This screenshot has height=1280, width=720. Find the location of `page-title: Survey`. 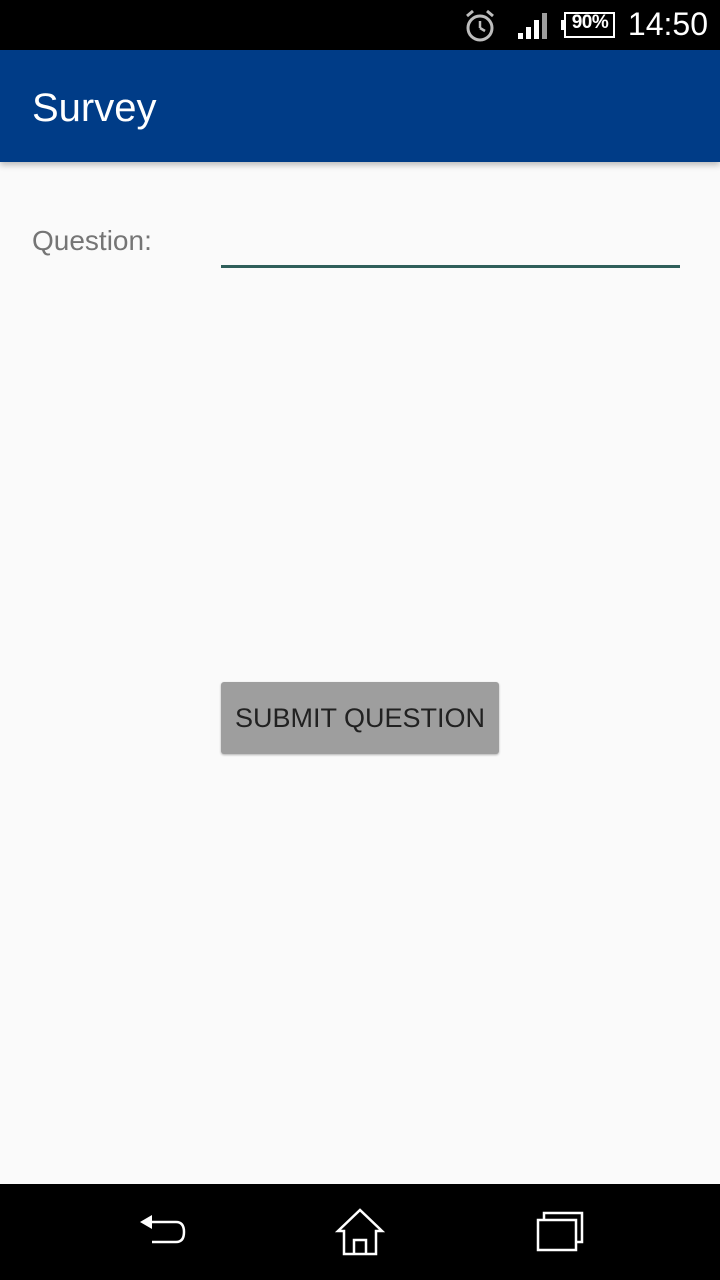

page-title: Survey is located at coordinates (94, 108).